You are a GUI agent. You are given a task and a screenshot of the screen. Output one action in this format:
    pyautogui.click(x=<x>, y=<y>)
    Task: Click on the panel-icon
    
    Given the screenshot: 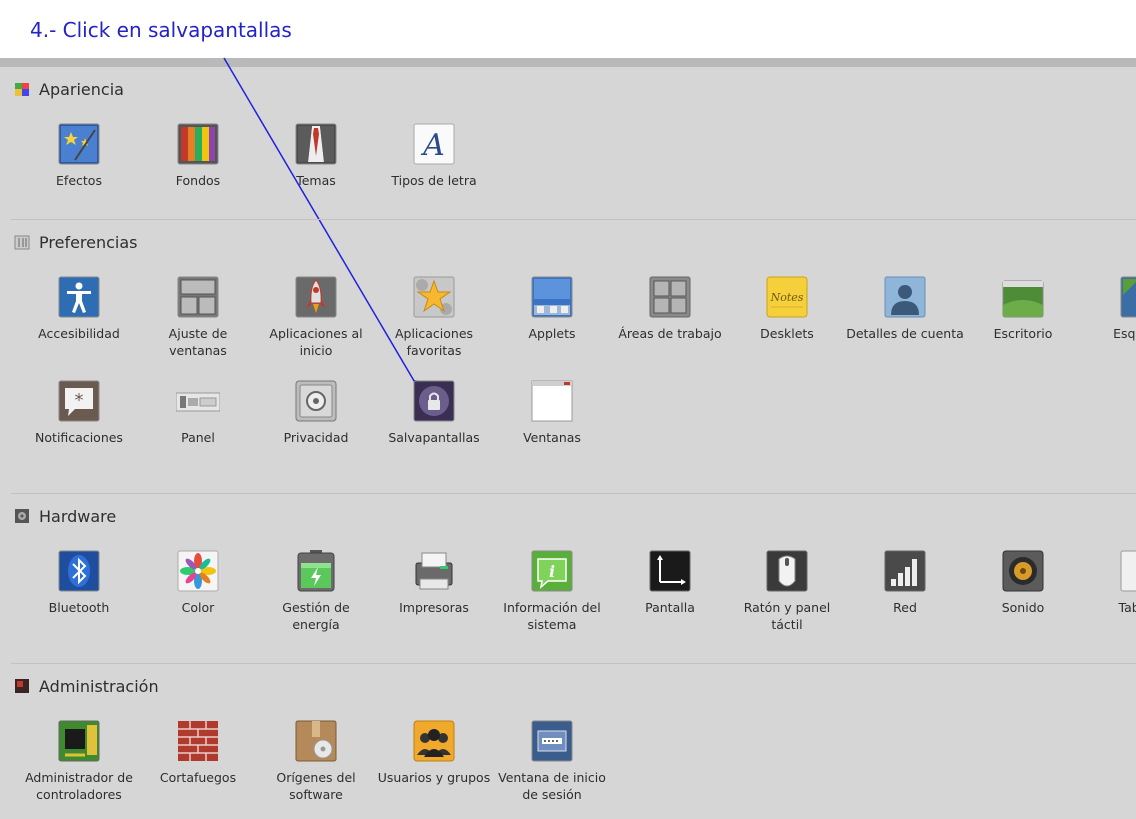 What is the action you would take?
    pyautogui.click(x=198, y=401)
    